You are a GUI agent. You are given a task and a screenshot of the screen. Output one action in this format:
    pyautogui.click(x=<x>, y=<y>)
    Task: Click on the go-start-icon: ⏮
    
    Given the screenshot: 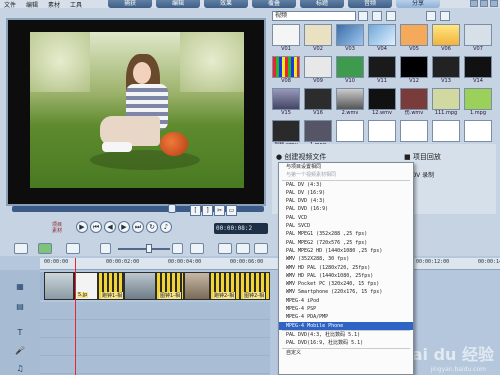 What is the action you would take?
    pyautogui.click(x=96, y=227)
    